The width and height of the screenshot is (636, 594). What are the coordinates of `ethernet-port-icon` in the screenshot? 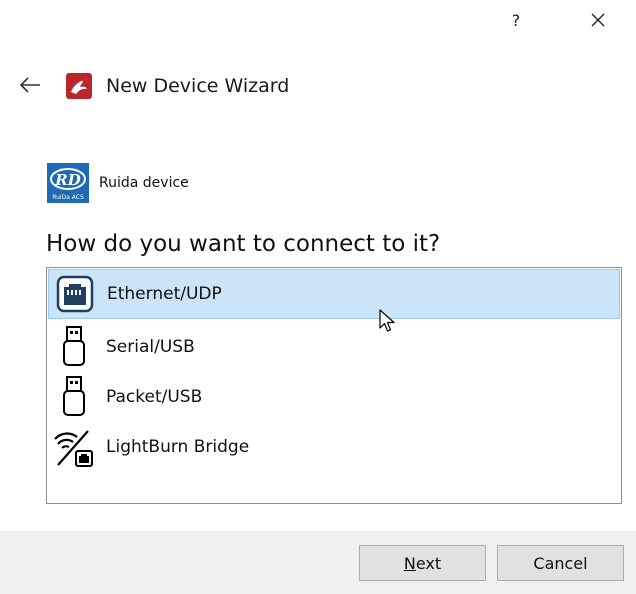 It's located at (75, 294).